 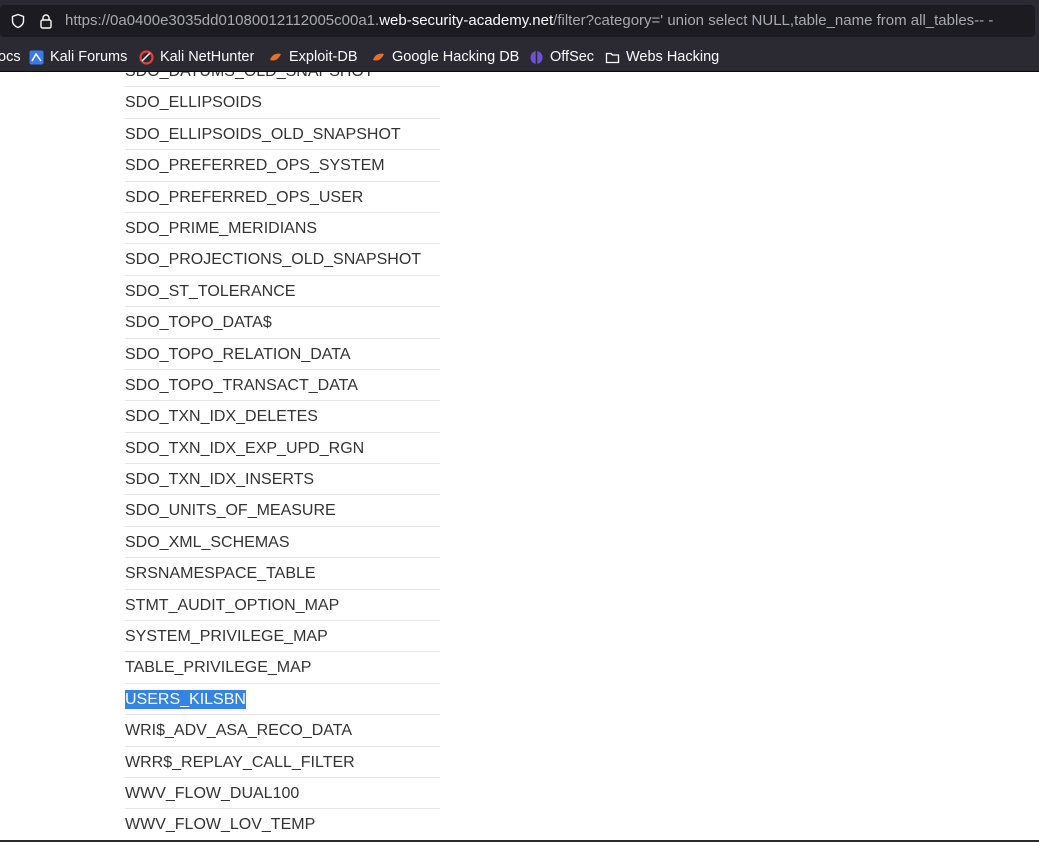 What do you see at coordinates (46, 21) in the screenshot?
I see `lock-icon` at bounding box center [46, 21].